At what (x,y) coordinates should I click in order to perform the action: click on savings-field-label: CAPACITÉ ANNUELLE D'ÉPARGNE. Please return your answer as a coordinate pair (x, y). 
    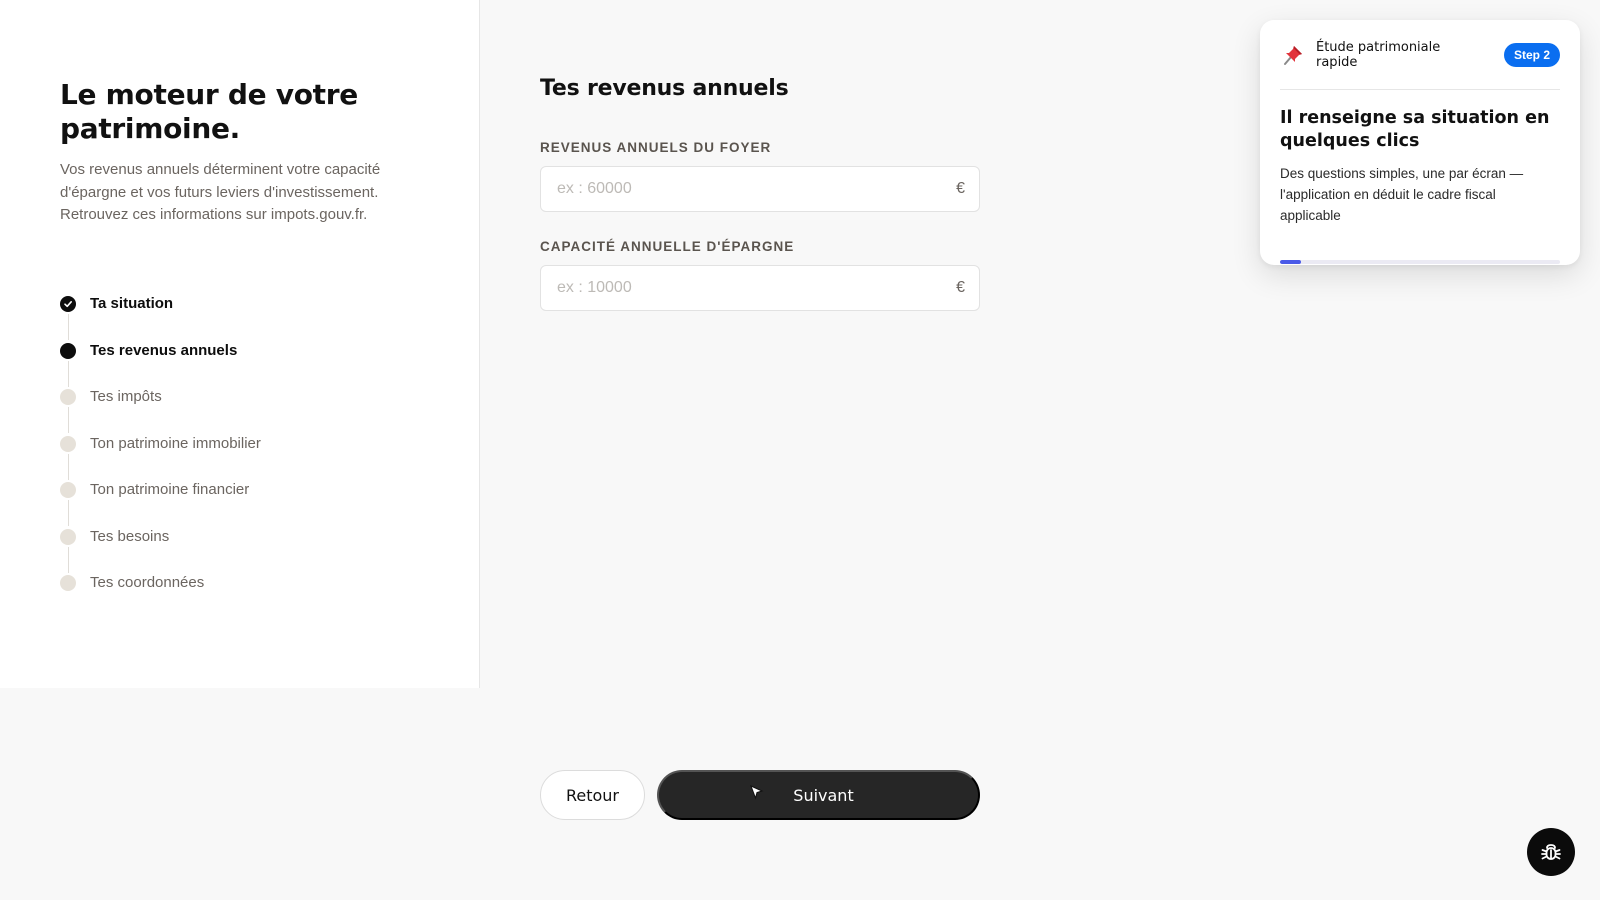
    Looking at the image, I should click on (667, 246).